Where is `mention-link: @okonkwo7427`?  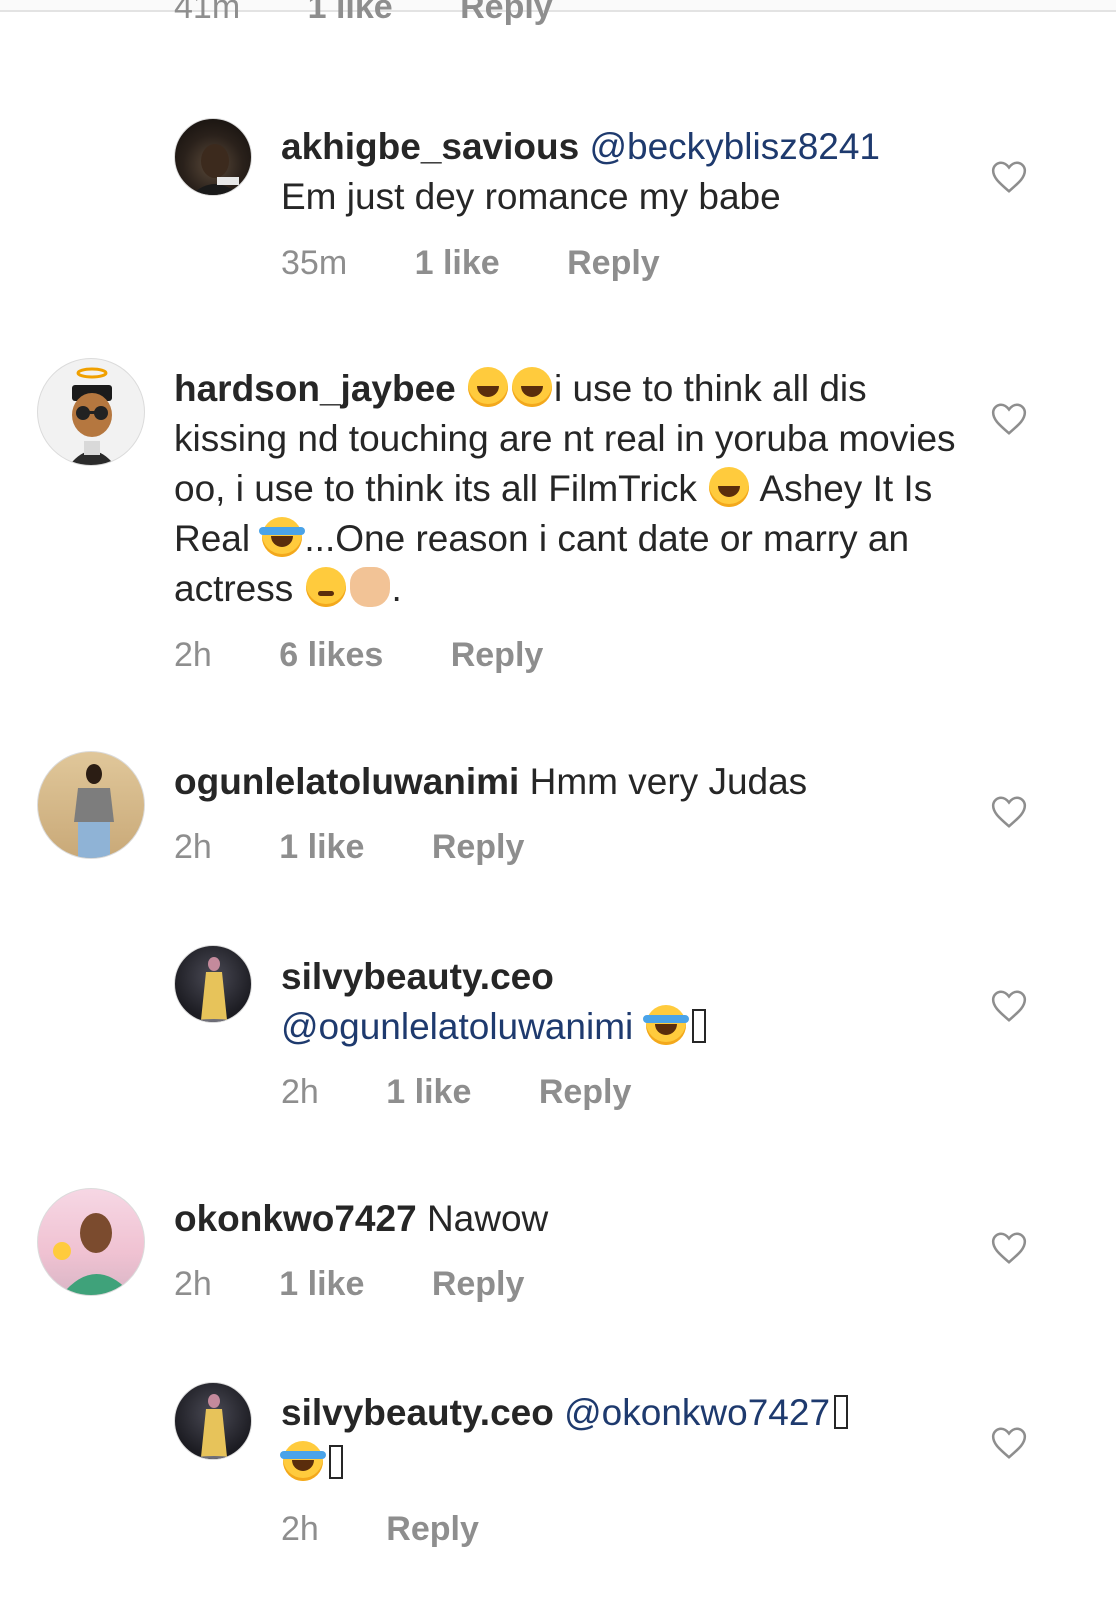
mention-link: @okonkwo7427 is located at coordinates (697, 1412).